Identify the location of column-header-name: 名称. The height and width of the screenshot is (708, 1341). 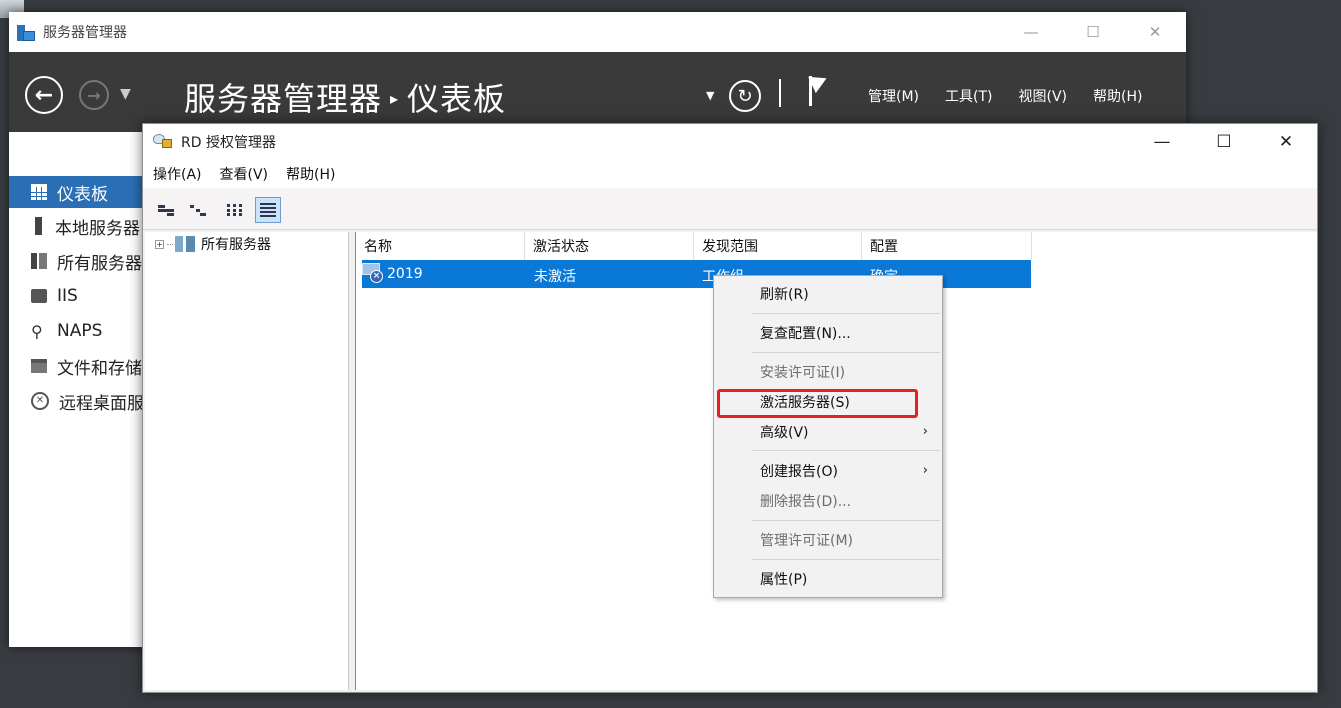
(440, 246).